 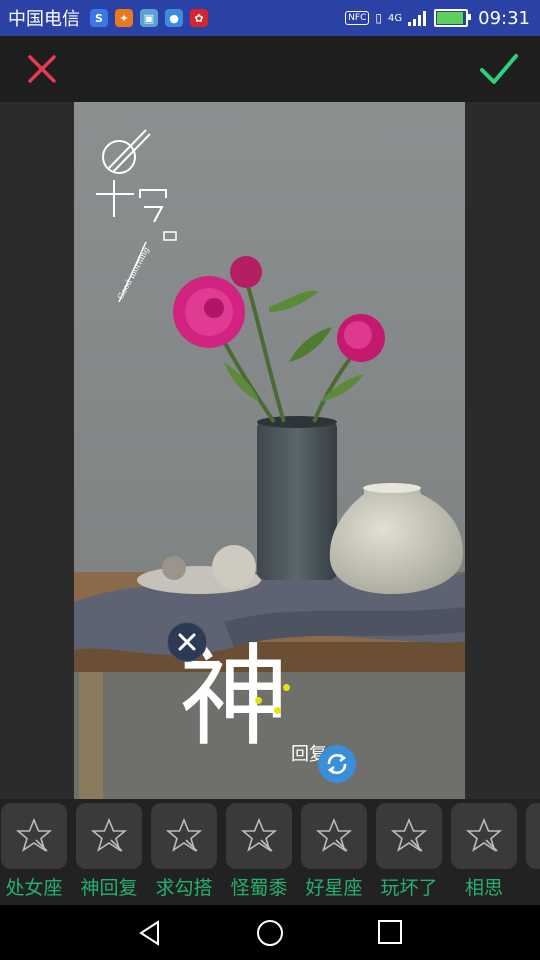 I want to click on sticker-label: 星, so click(x=530, y=886).